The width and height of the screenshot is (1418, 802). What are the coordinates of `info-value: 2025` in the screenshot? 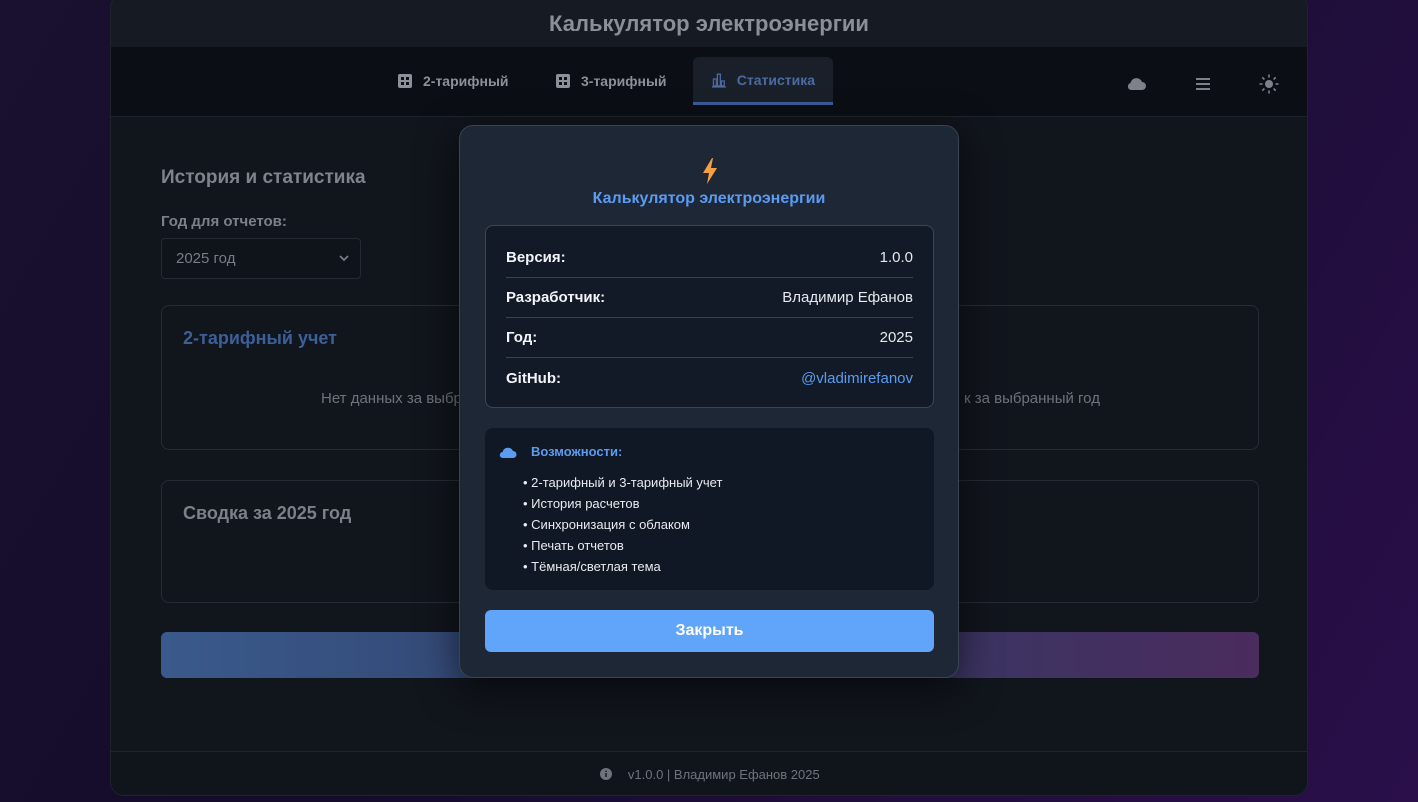 It's located at (896, 337).